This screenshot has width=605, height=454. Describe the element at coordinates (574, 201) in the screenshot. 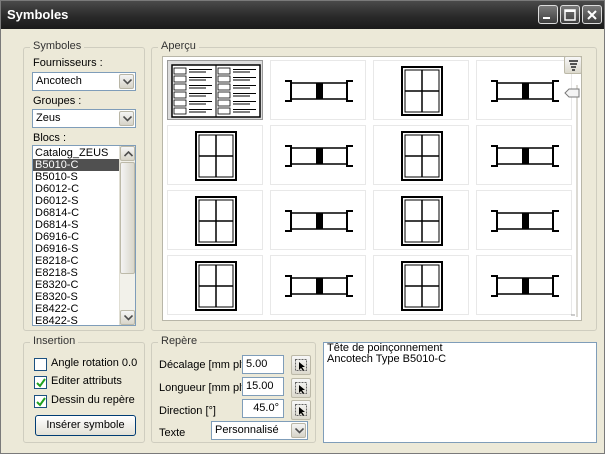

I see `zoom-slider` at that location.